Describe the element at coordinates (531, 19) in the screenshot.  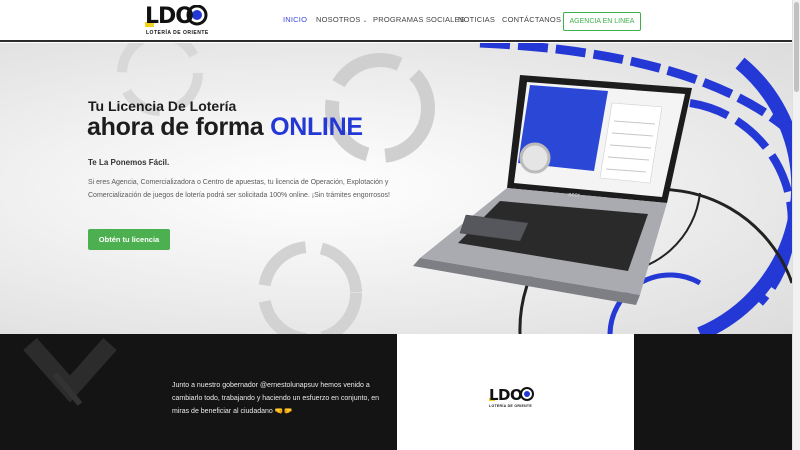
I see `nav-contactanos: CONTÁCTANOS` at that location.